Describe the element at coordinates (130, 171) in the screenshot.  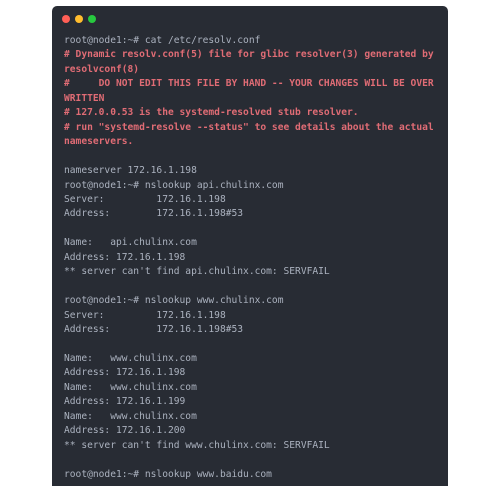
I see `terminal-line: nameserver 172.16.1.198` at that location.